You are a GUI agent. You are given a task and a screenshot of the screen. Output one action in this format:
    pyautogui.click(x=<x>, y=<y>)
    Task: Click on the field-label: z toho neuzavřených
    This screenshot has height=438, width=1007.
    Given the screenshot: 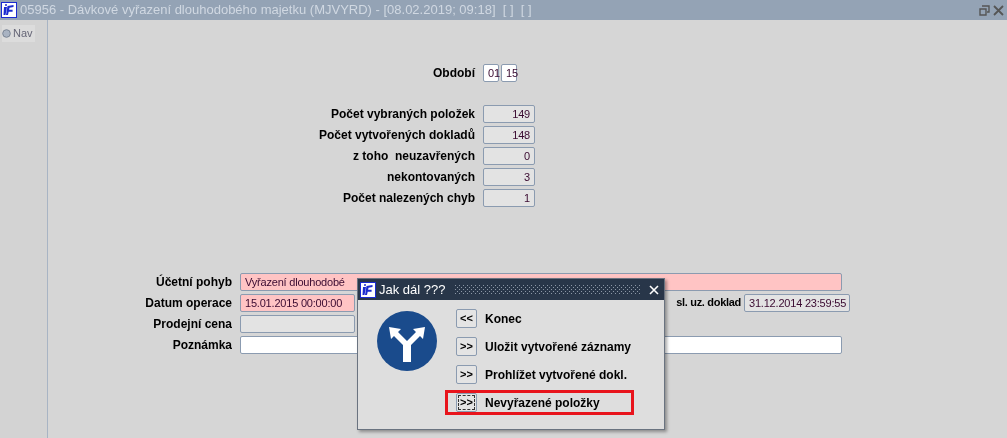 What is the action you would take?
    pyautogui.click(x=413, y=156)
    